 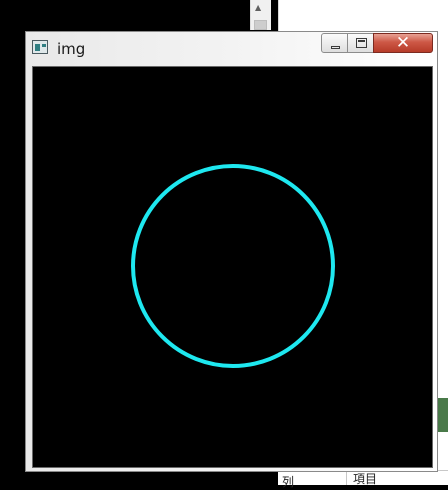 What do you see at coordinates (260, 25) in the screenshot?
I see `scrollbar-thumb` at bounding box center [260, 25].